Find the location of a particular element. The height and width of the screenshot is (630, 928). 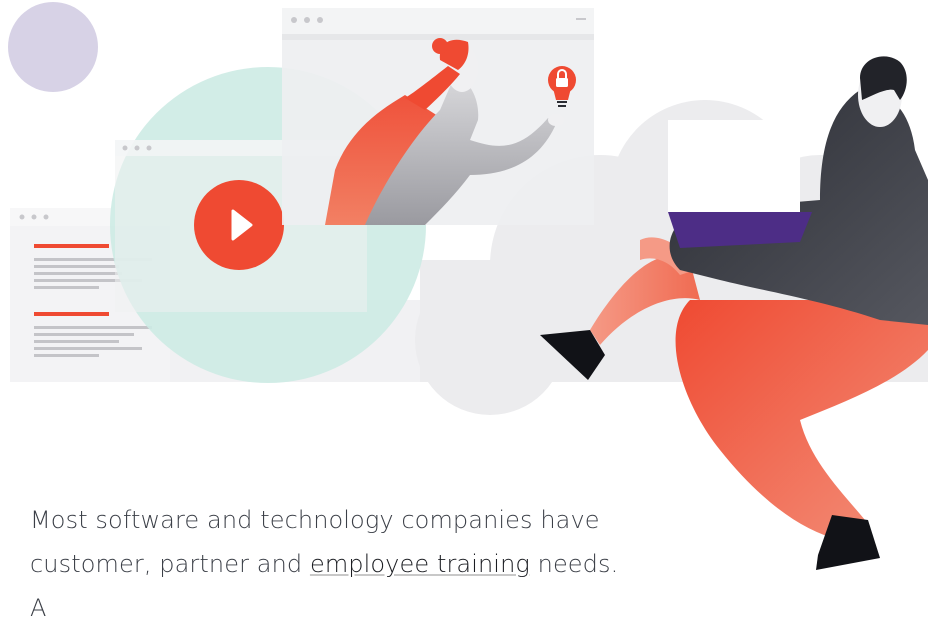

play-button is located at coordinates (239, 225).